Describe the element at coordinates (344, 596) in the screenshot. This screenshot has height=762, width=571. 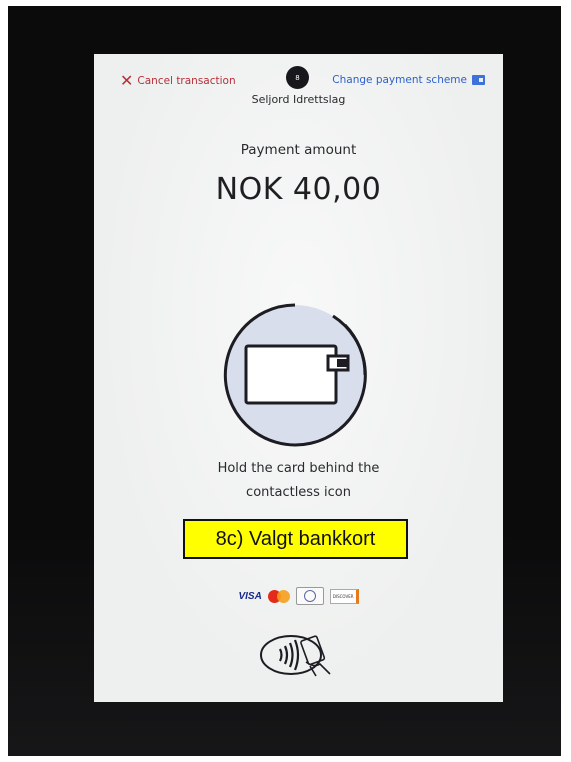
I see `discover-logo: DISCOVER` at that location.